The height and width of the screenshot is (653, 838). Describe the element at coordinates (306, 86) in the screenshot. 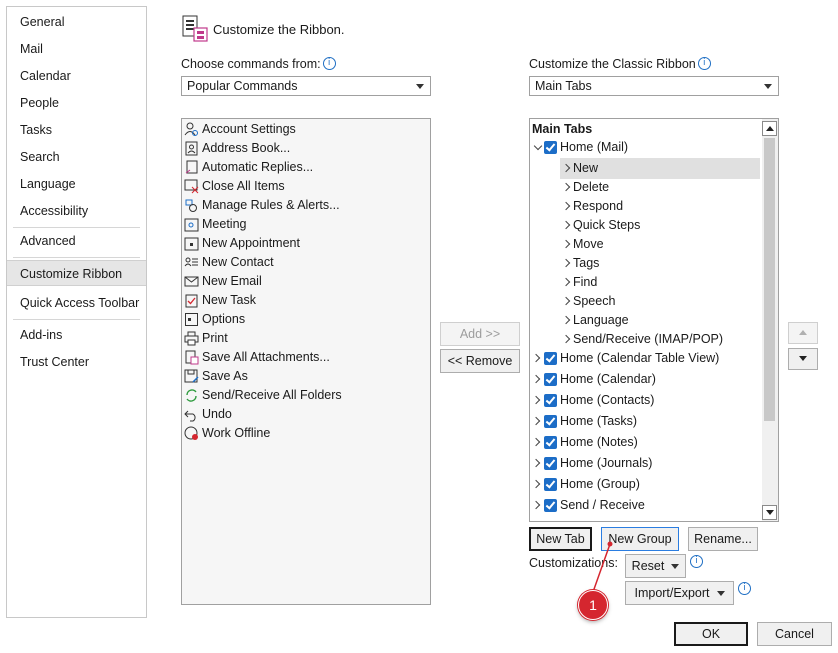

I see `commands-source-dropdown: Popular Commands` at that location.